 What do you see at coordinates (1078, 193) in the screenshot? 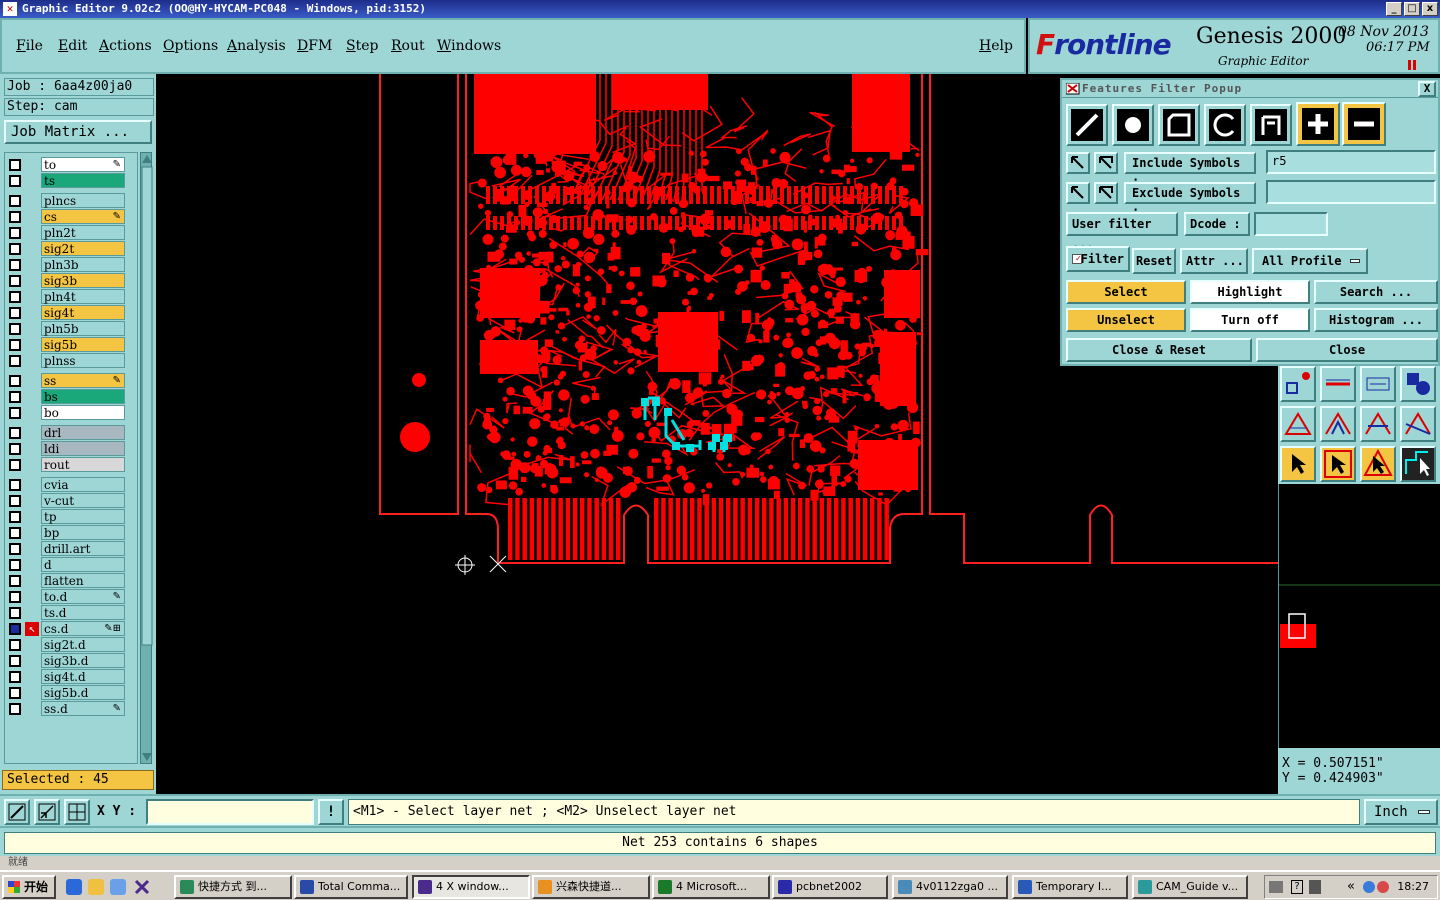
I see `exclude-pick-button` at bounding box center [1078, 193].